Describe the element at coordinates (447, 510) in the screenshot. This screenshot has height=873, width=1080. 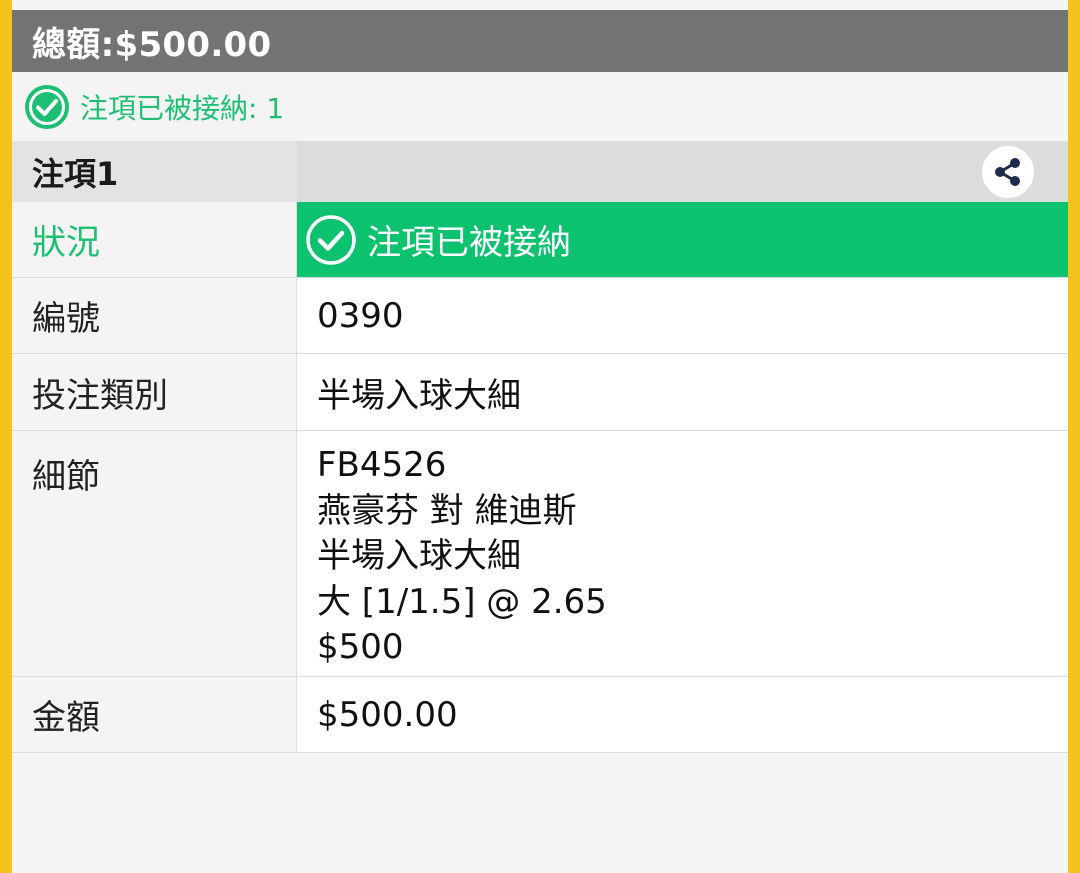
I see `detail-line-teams: 燕豪芬 對 維迪斯` at that location.